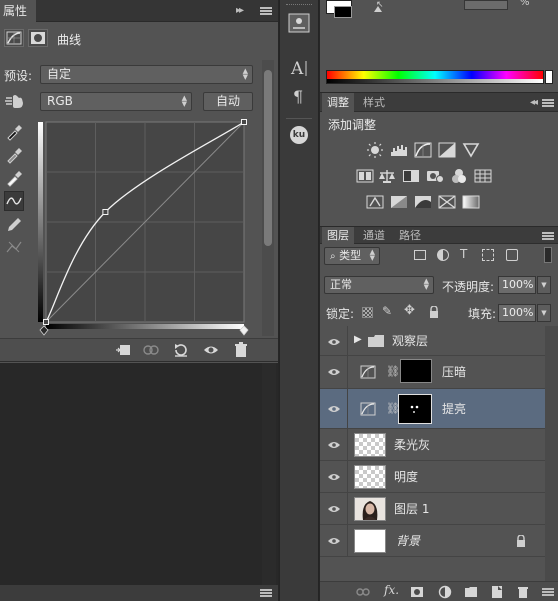 The height and width of the screenshot is (601, 558). Describe the element at coordinates (432, 509) in the screenshot. I see `layer-row-layer-1: 图层 1` at that location.